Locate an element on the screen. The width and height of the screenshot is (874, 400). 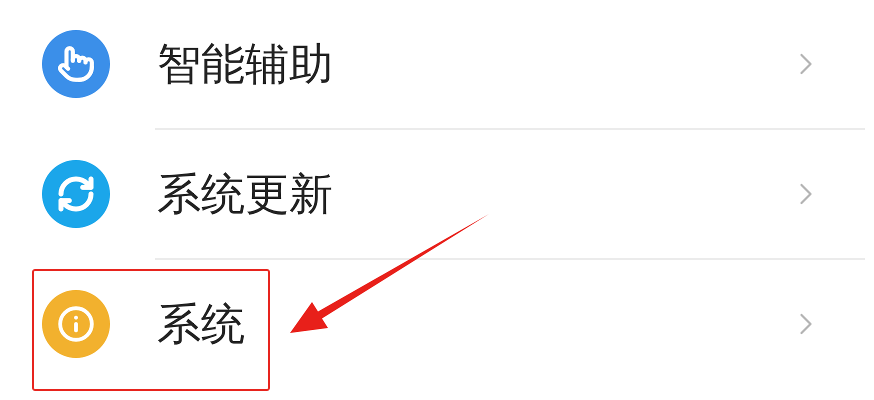
setting-label: 智能辅助 is located at coordinates (472, 64).